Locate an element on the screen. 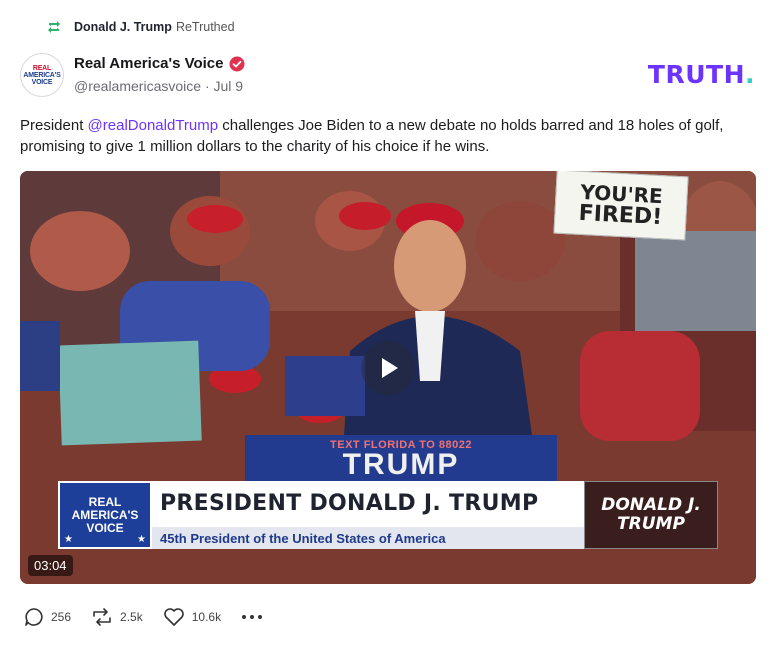  heart-icon is located at coordinates (173, 617).